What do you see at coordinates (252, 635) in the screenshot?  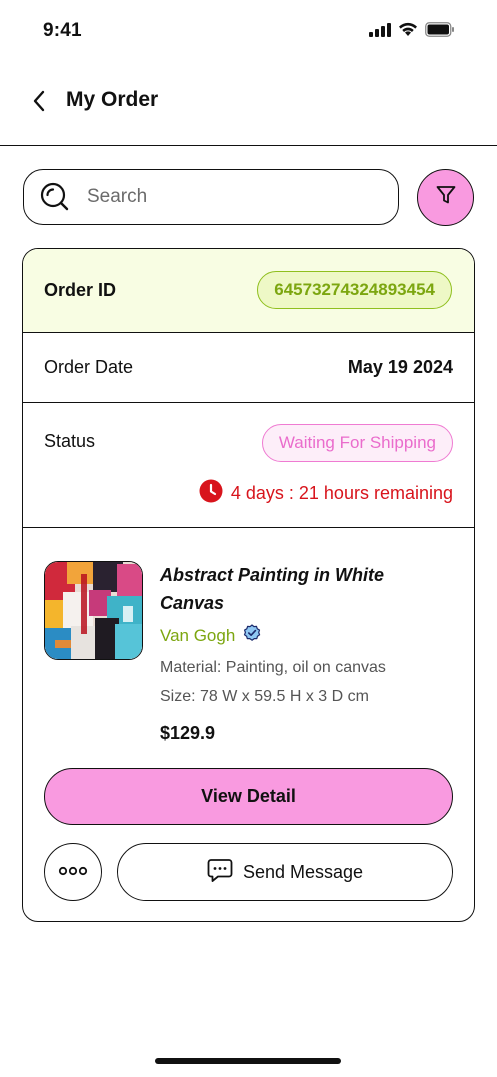 I see `verified-badge-icon` at bounding box center [252, 635].